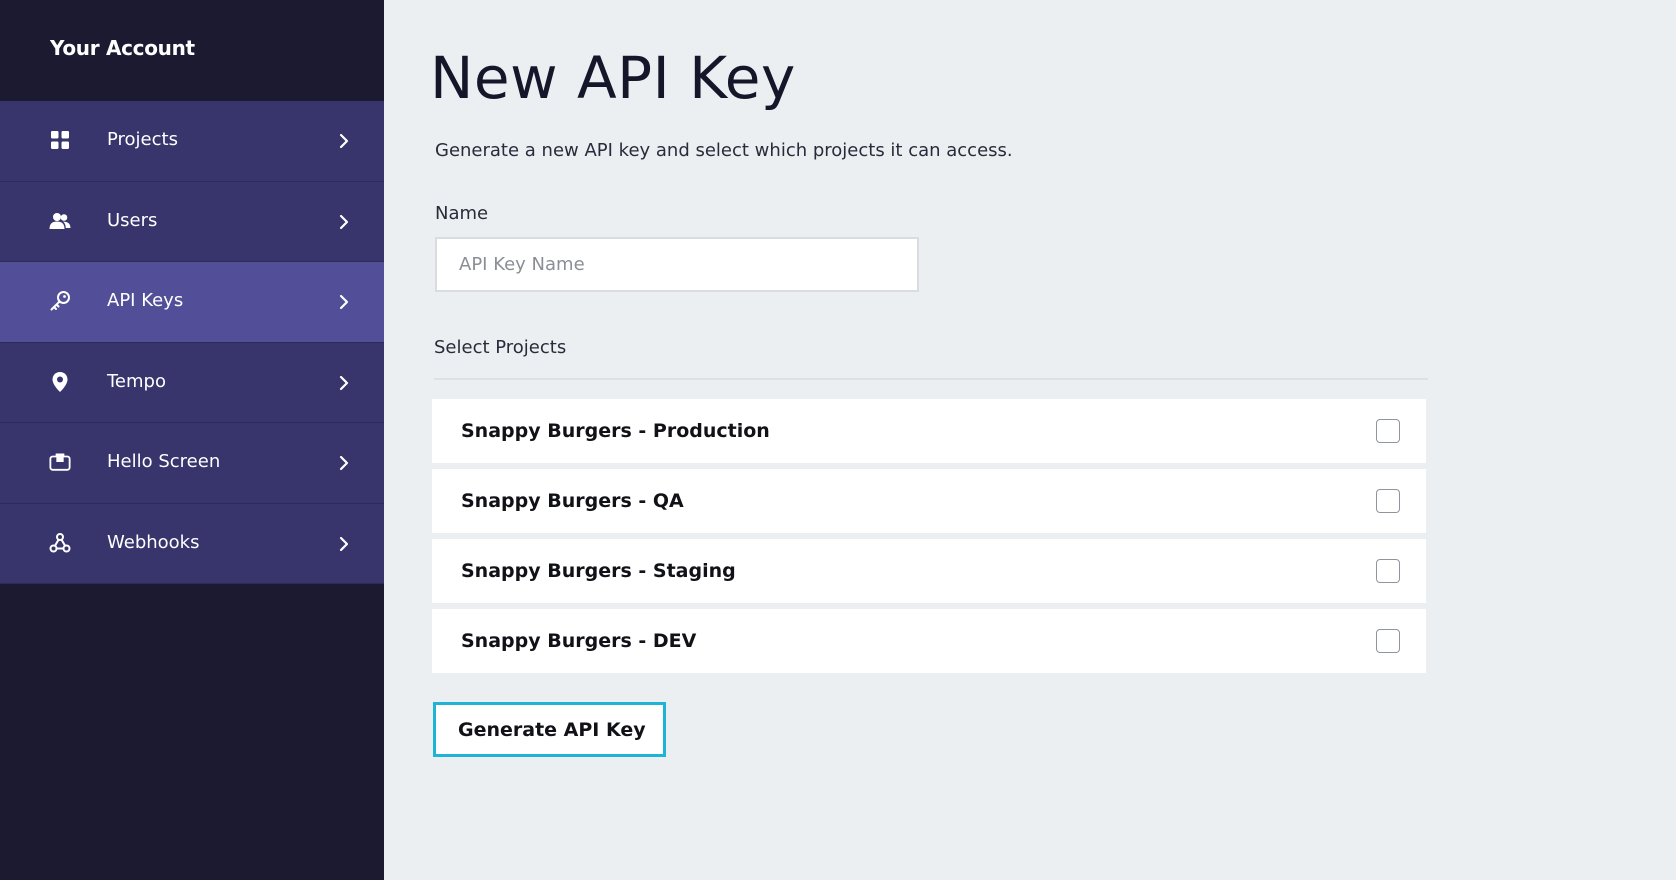  What do you see at coordinates (500, 347) in the screenshot?
I see `select-projects-label: Select Projects` at bounding box center [500, 347].